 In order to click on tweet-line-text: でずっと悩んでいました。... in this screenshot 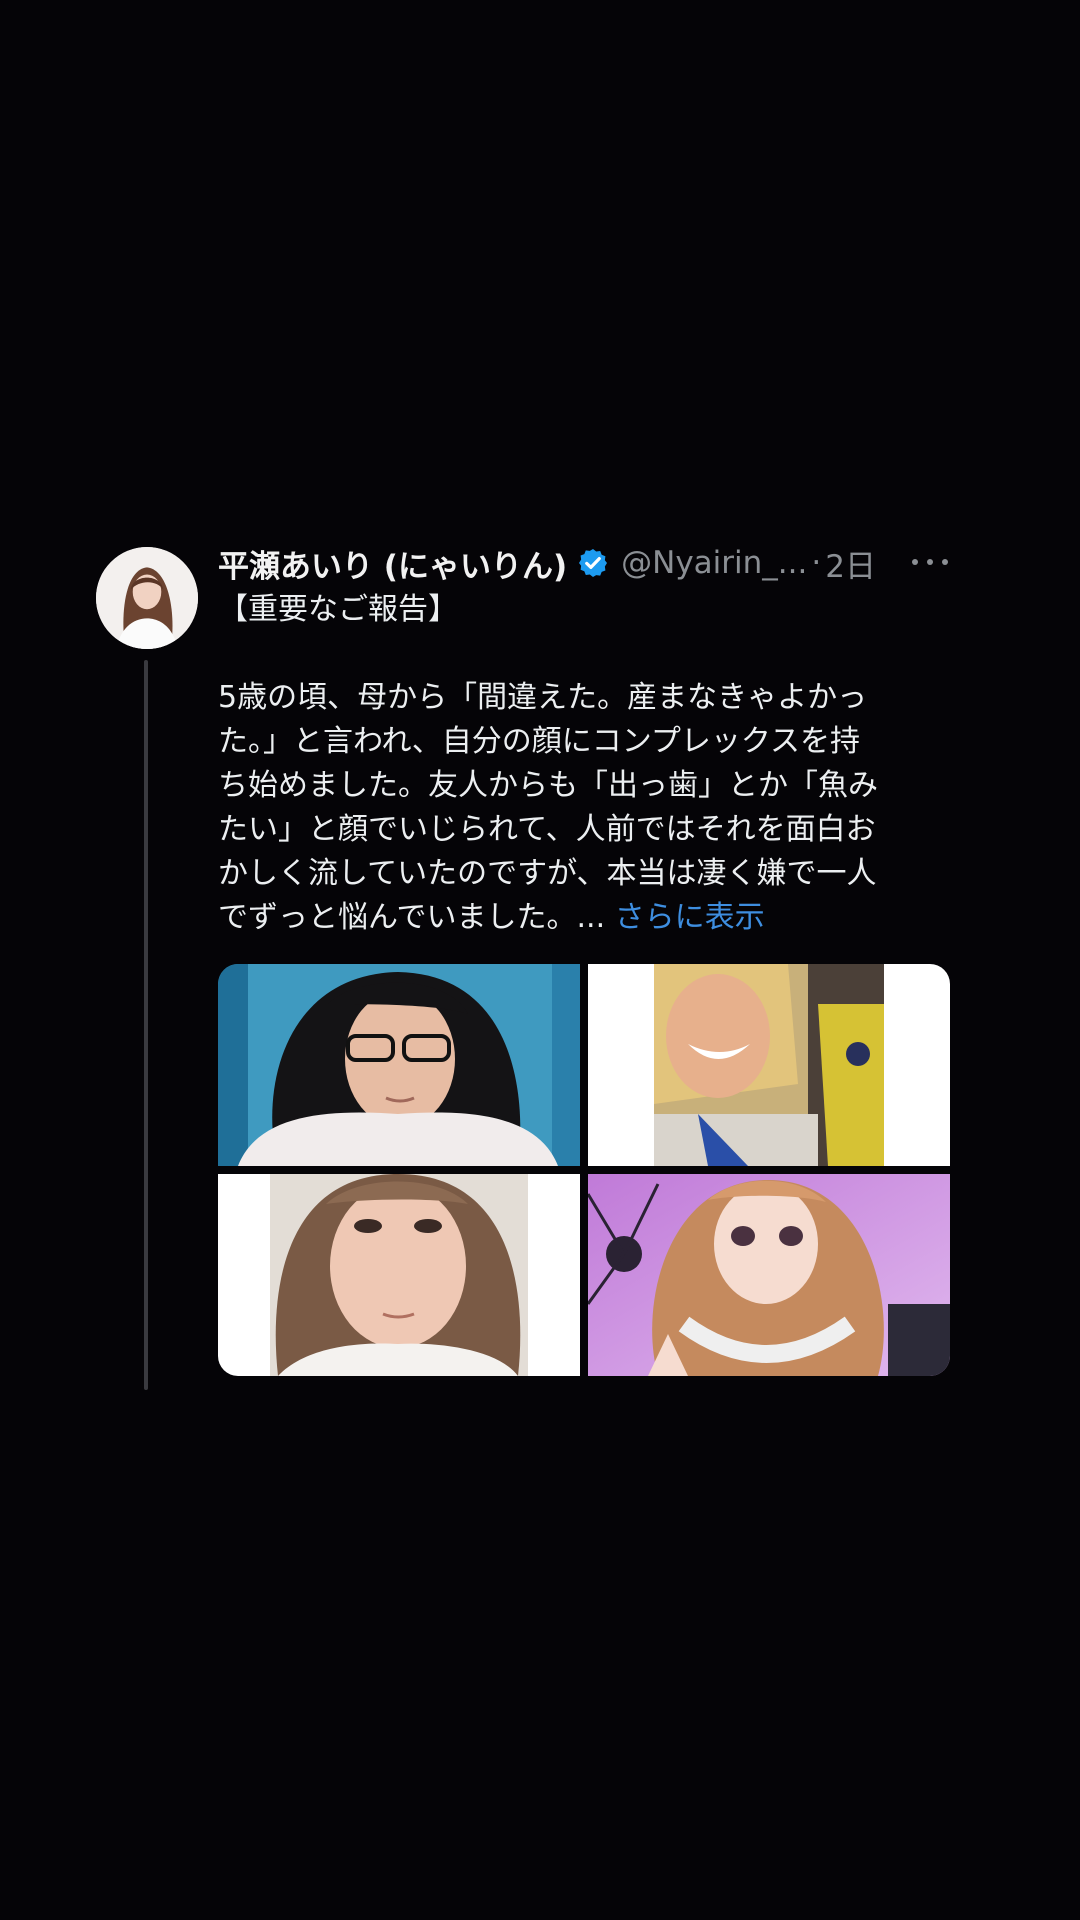, I will do `click(416, 917)`.